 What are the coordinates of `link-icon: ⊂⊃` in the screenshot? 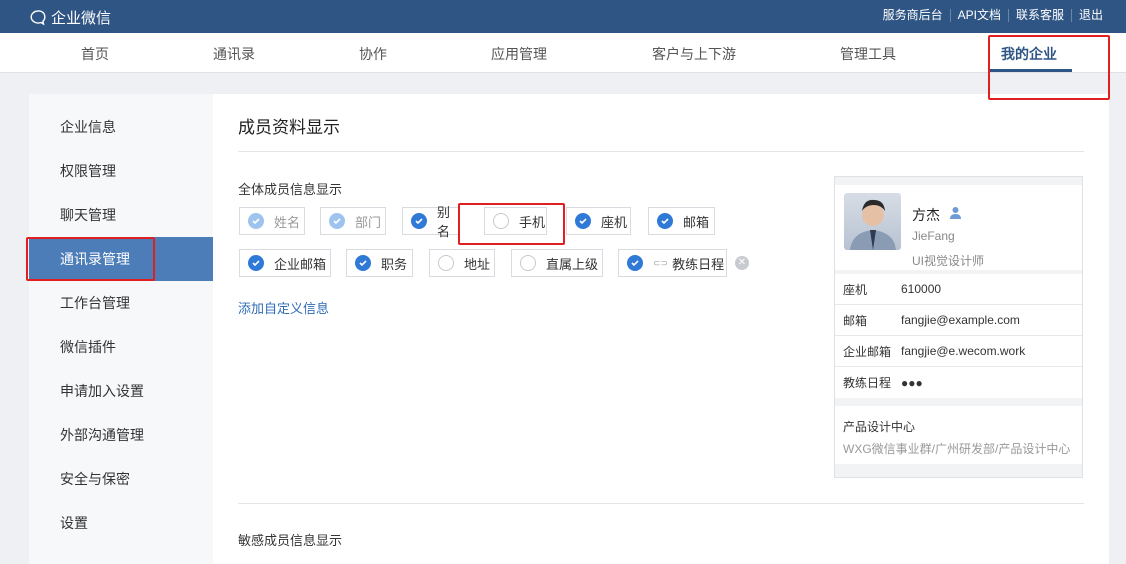 It's located at (661, 262).